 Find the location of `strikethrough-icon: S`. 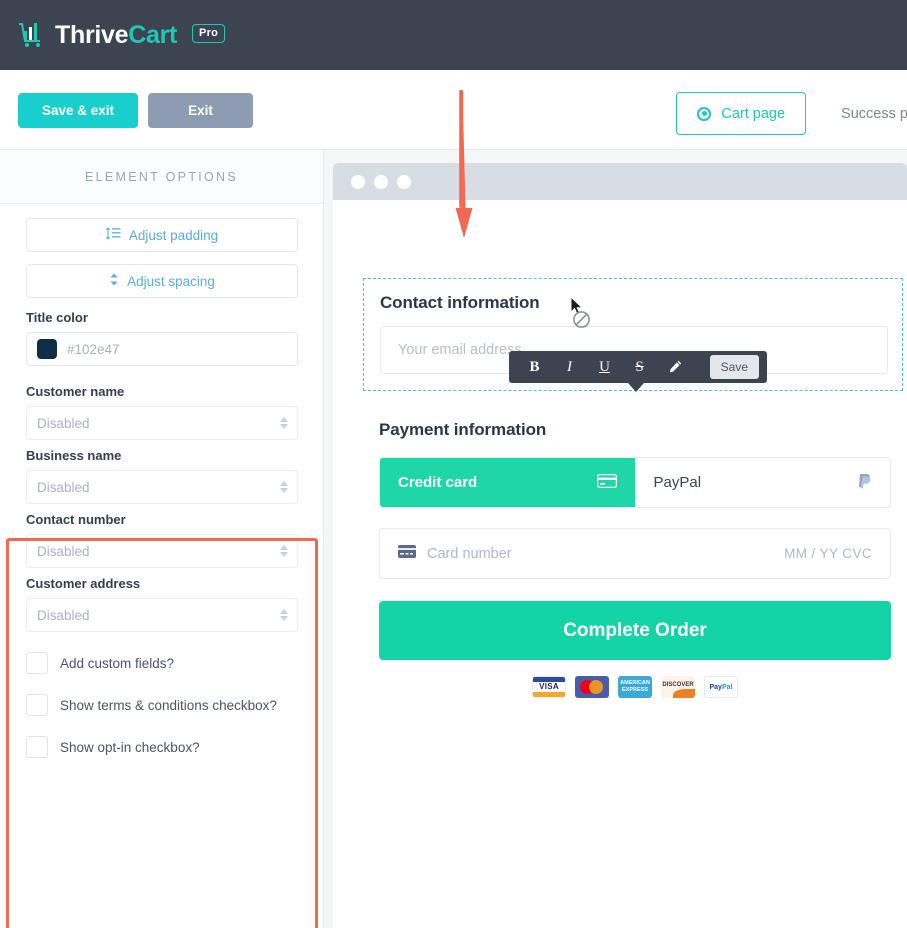

strikethrough-icon: S is located at coordinates (639, 367).